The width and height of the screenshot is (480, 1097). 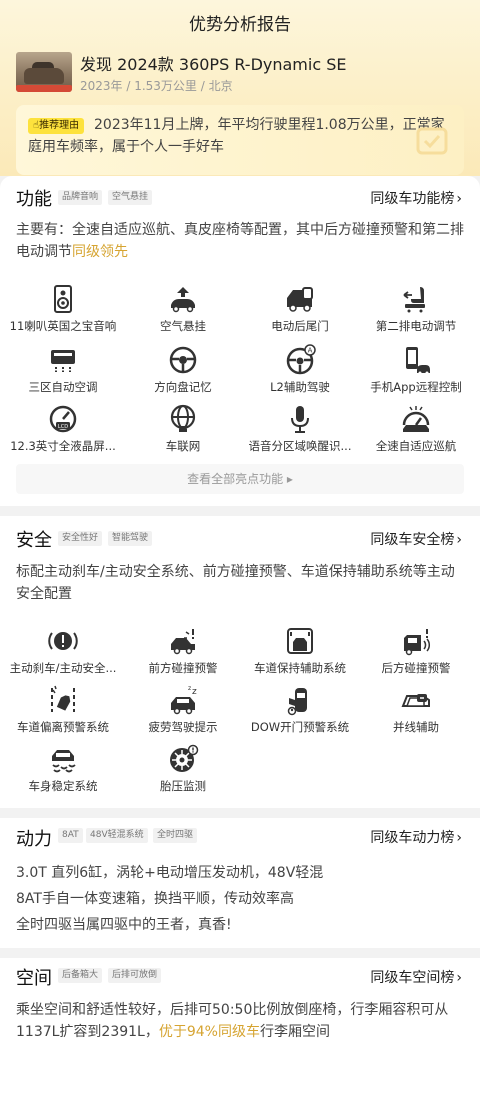 What do you see at coordinates (297, 702) in the screenshot?
I see `door-open-warning-icon` at bounding box center [297, 702].